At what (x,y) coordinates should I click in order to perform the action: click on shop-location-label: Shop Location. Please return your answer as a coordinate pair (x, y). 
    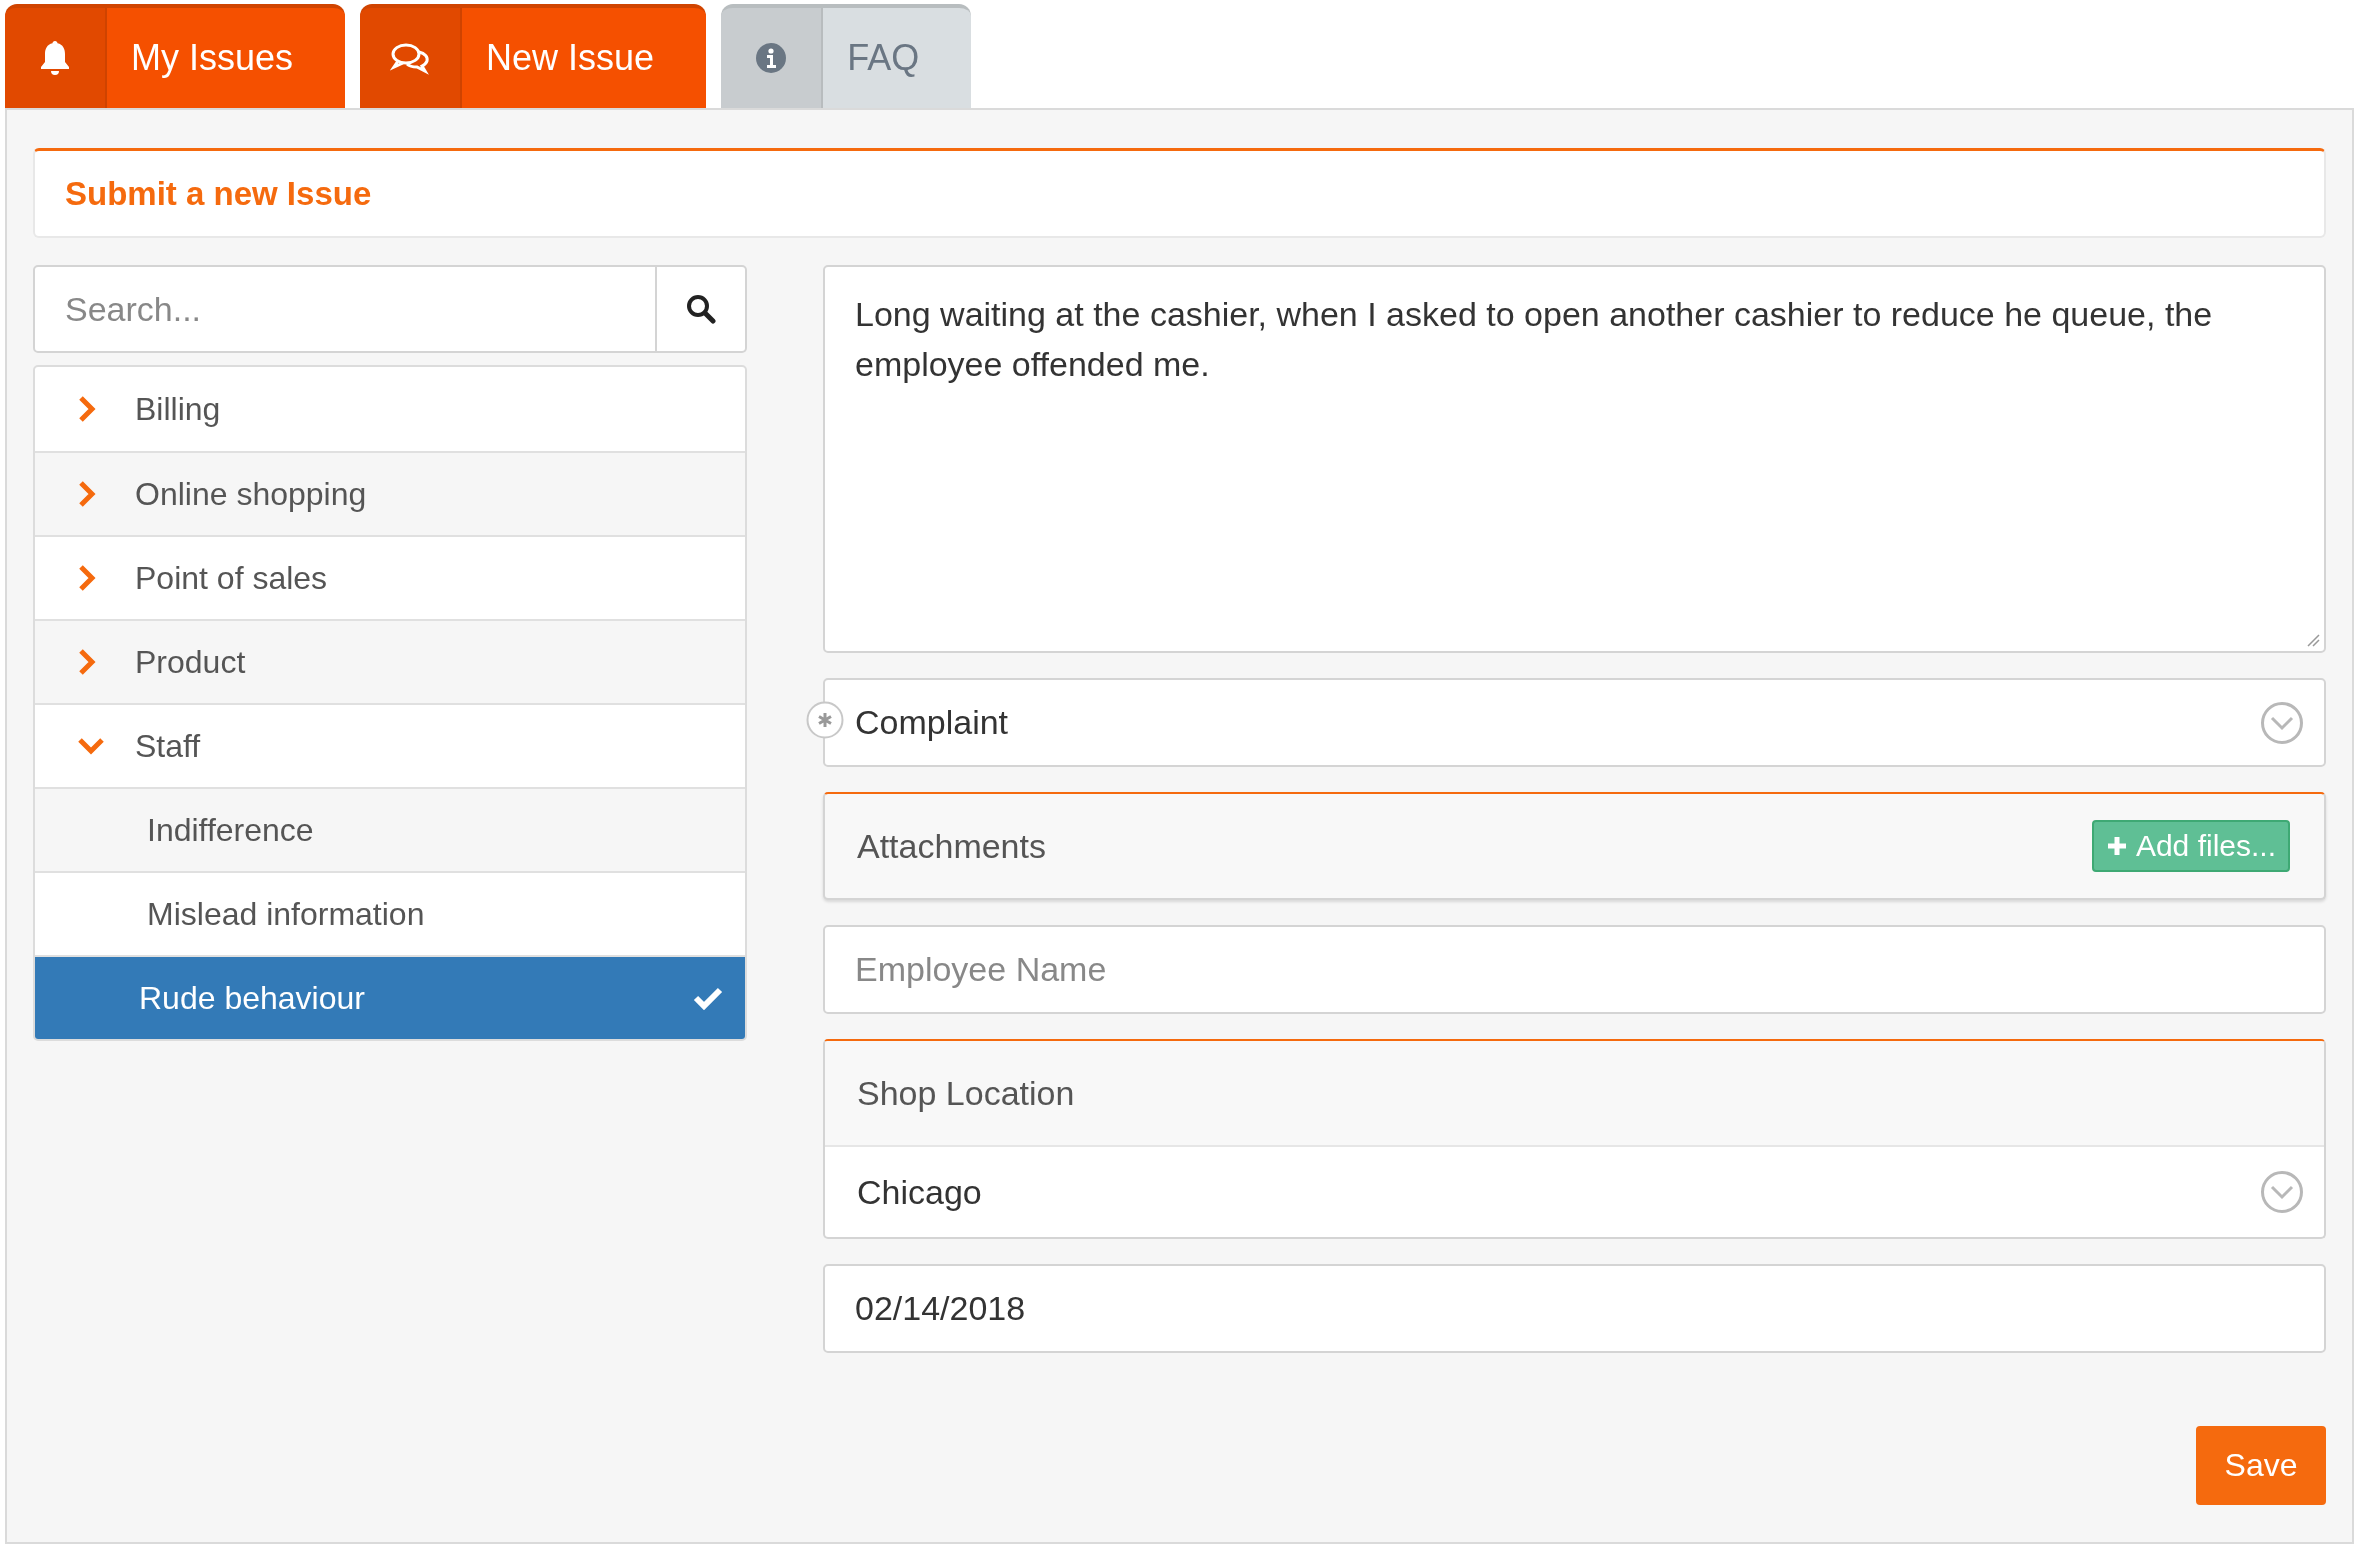
    Looking at the image, I should click on (966, 1093).